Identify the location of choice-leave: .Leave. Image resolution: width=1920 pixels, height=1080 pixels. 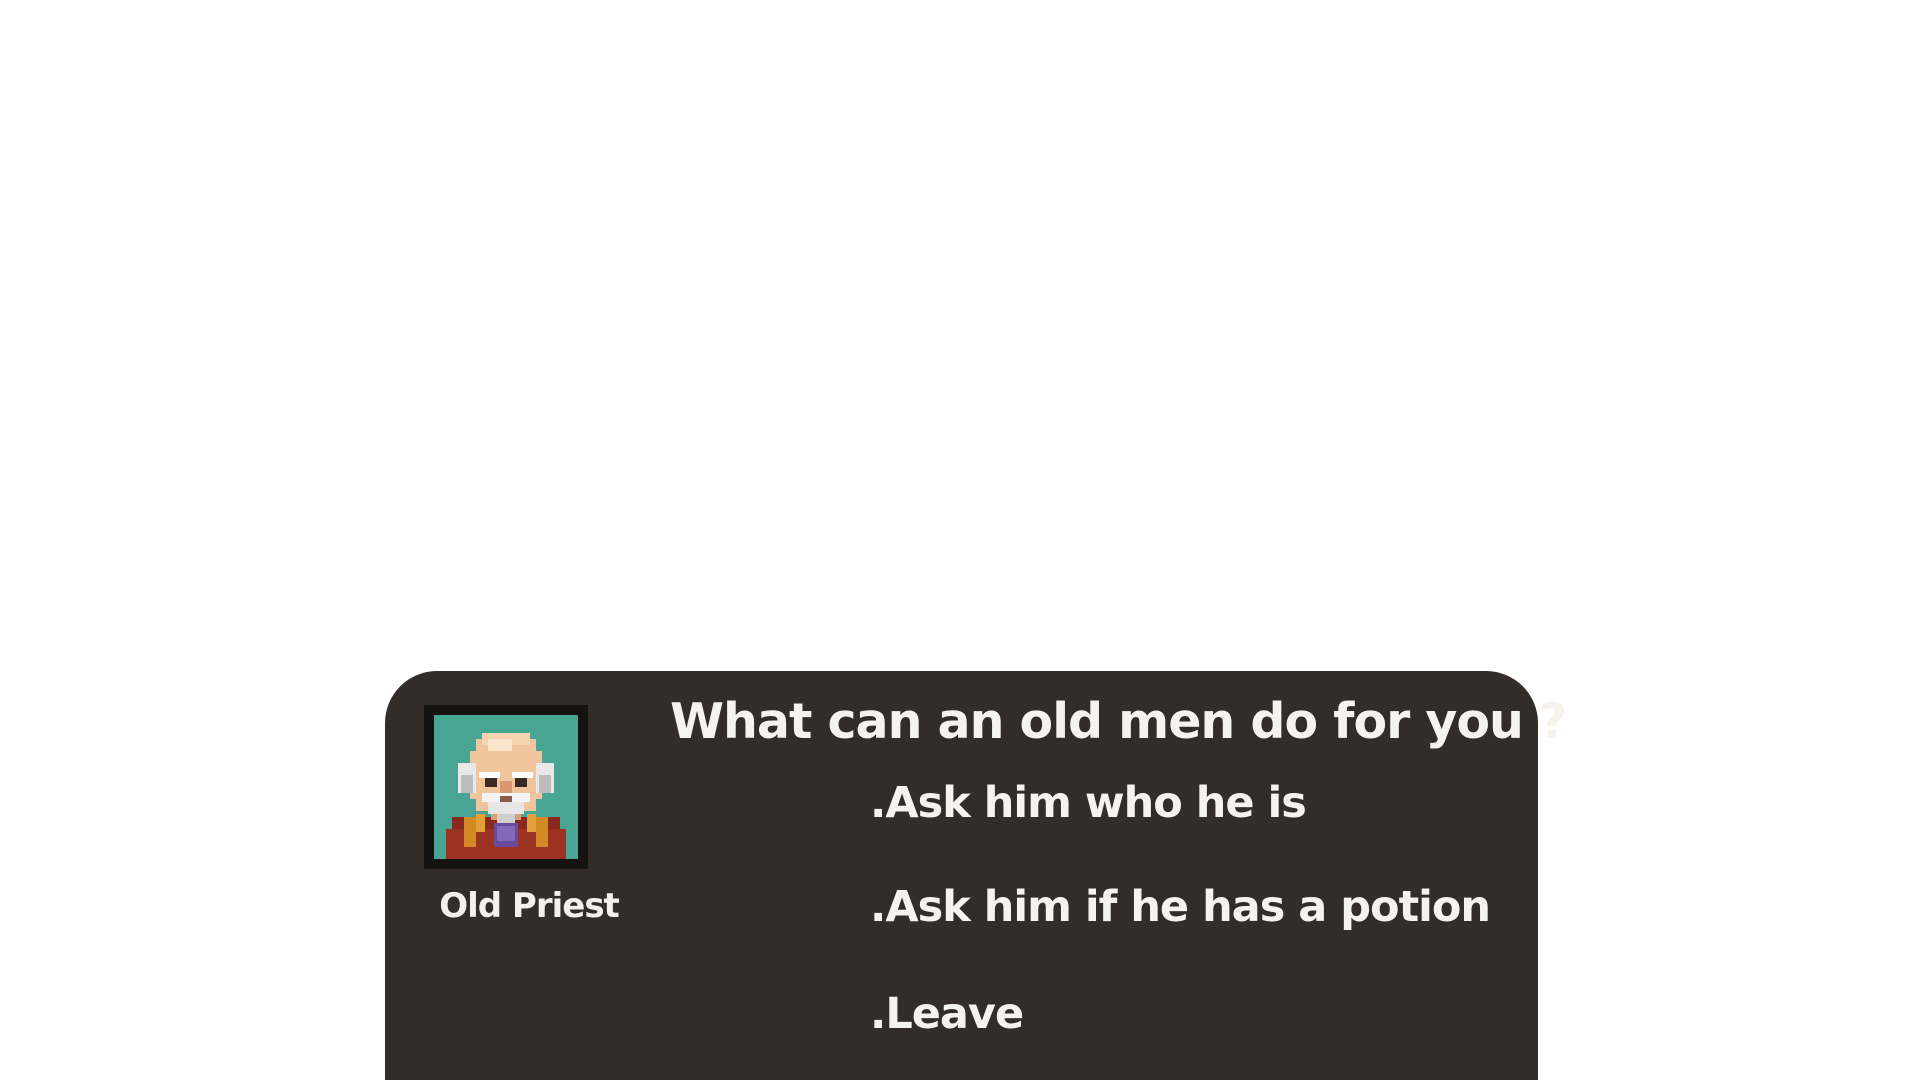
(947, 1014).